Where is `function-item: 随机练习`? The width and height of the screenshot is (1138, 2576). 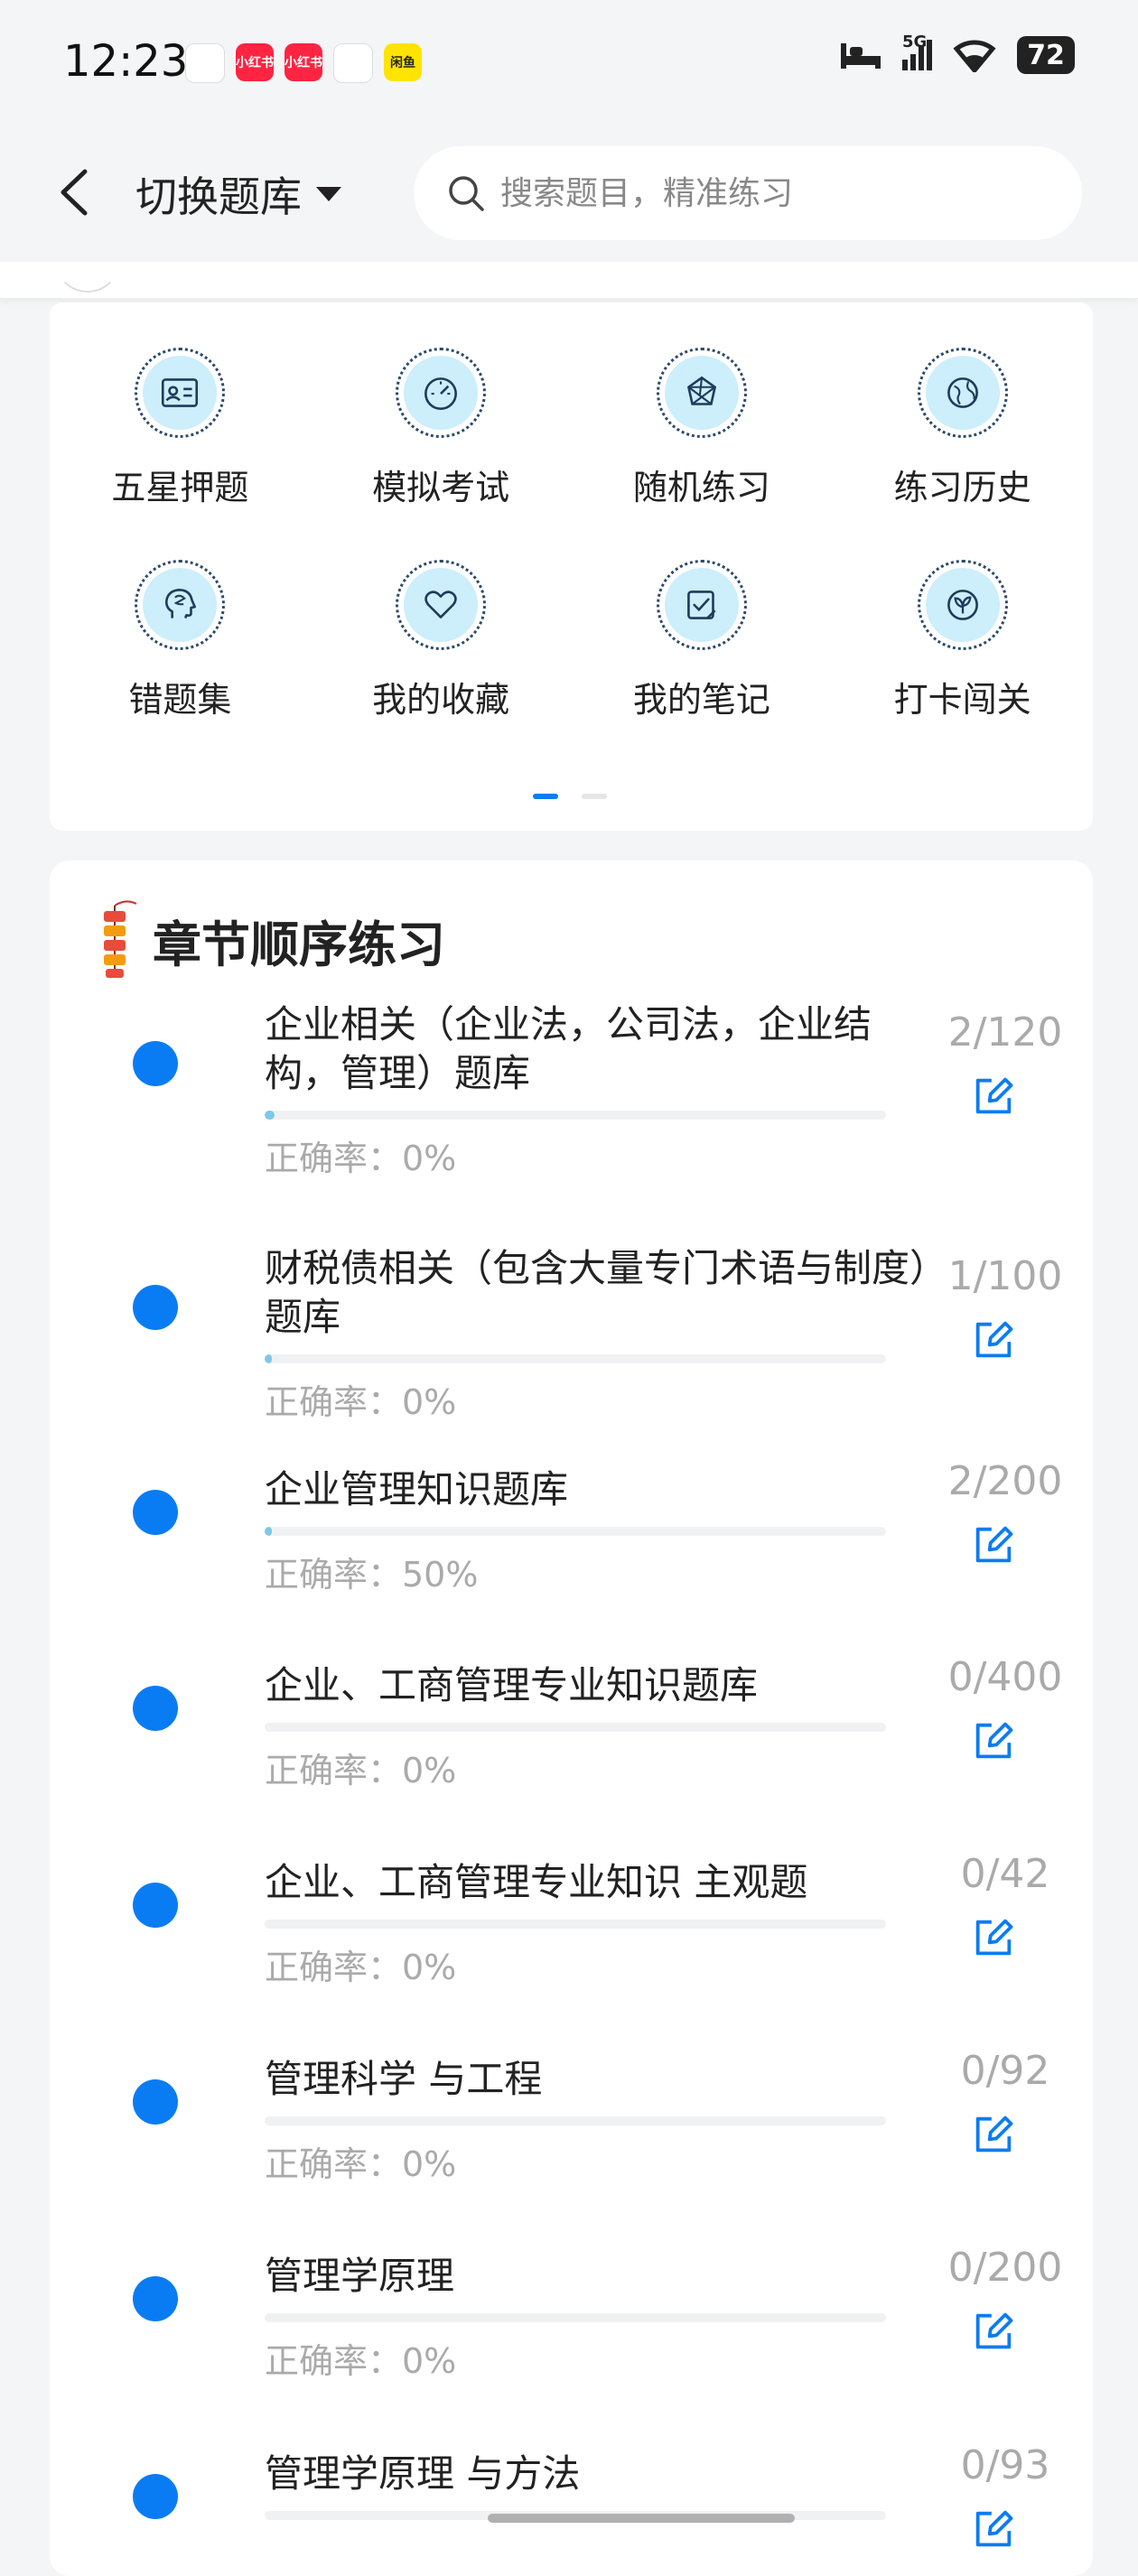 function-item: 随机练习 is located at coordinates (702, 428).